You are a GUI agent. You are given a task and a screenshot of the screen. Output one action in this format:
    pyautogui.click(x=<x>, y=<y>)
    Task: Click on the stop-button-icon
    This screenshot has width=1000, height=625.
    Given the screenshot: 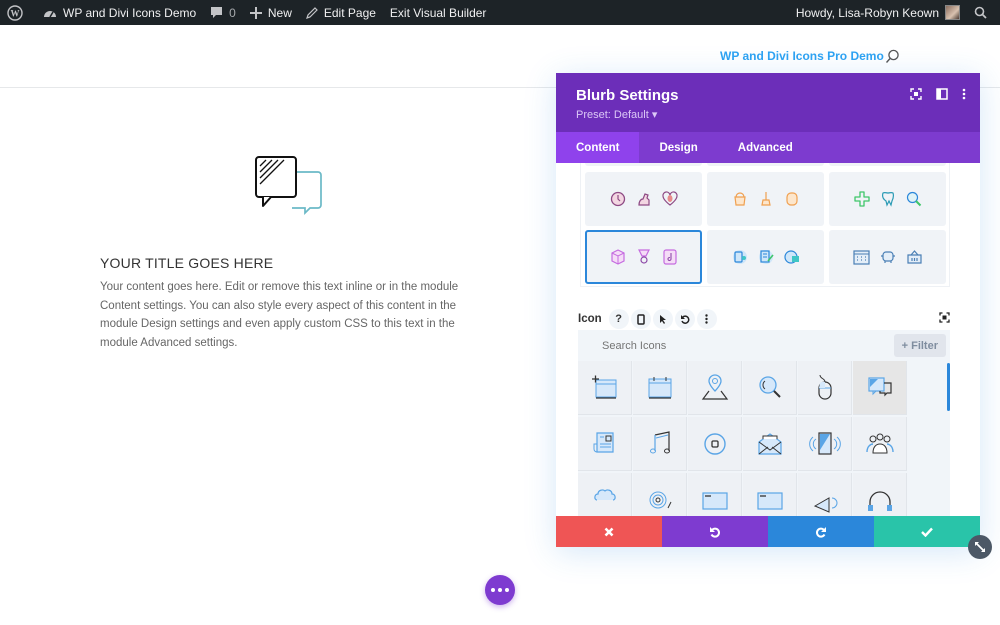 What is the action you would take?
    pyautogui.click(x=715, y=444)
    